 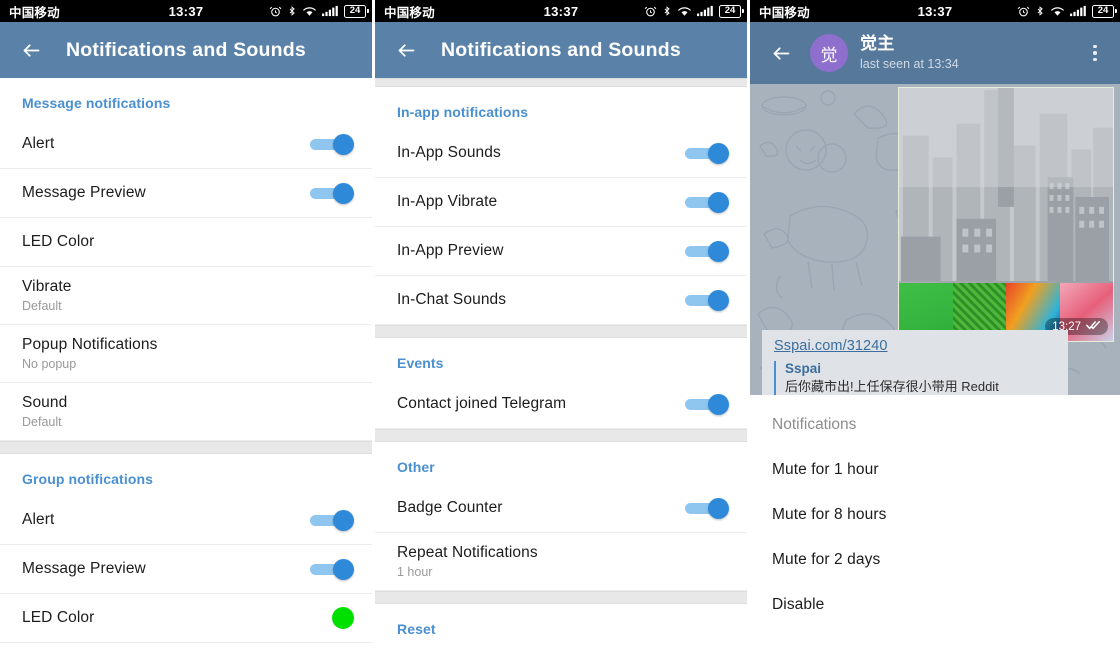 I want to click on row-title: Repeat Notifications, so click(x=467, y=552).